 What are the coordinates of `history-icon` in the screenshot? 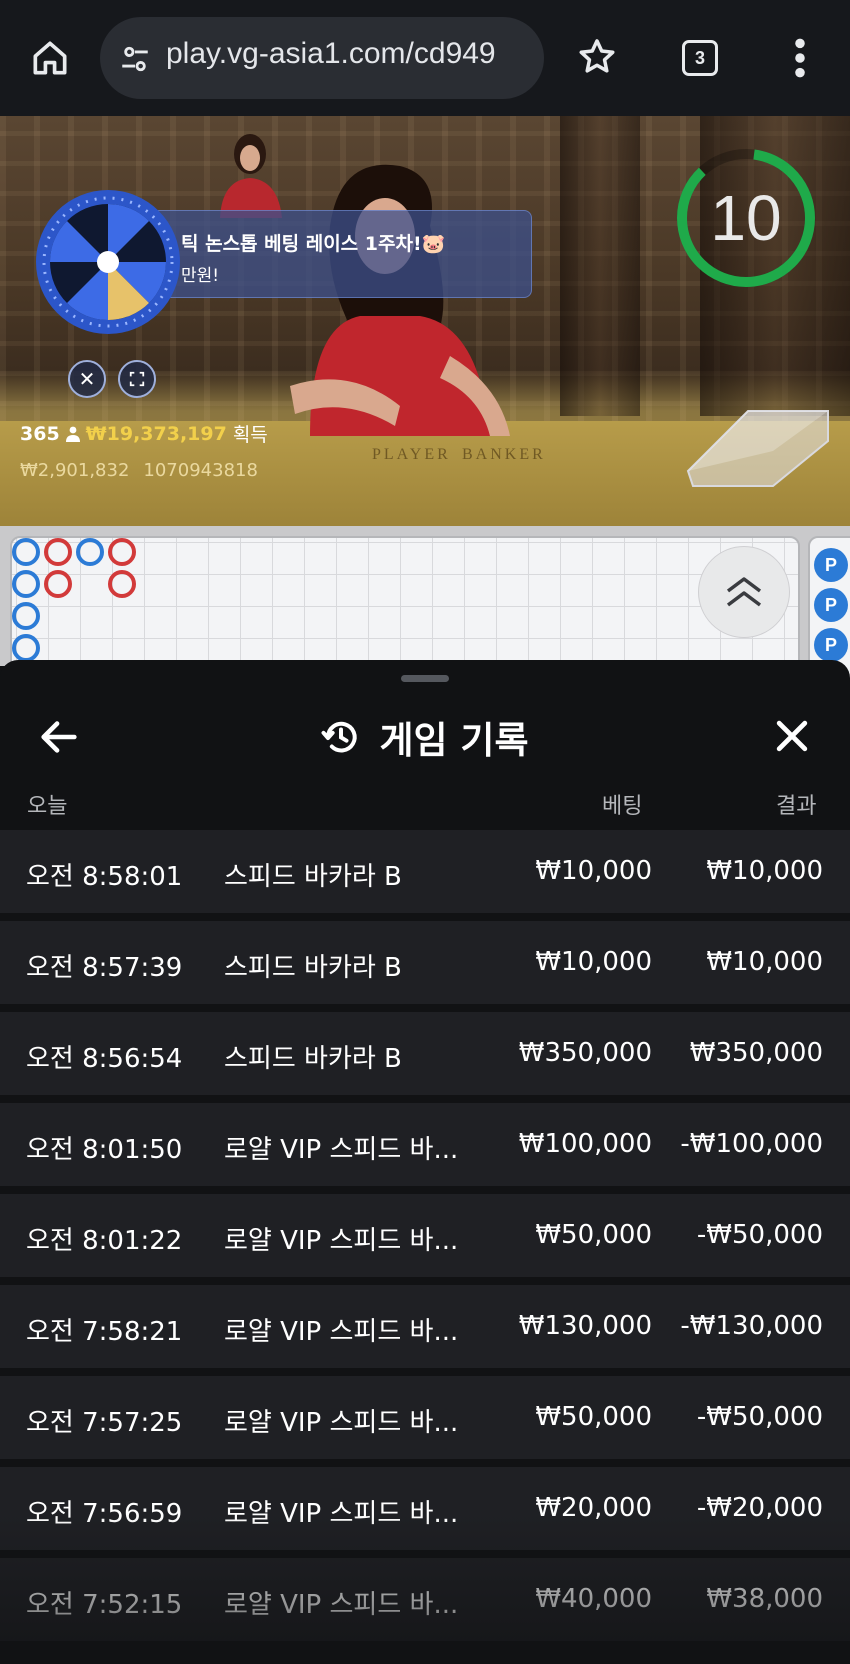 It's located at (339, 737).